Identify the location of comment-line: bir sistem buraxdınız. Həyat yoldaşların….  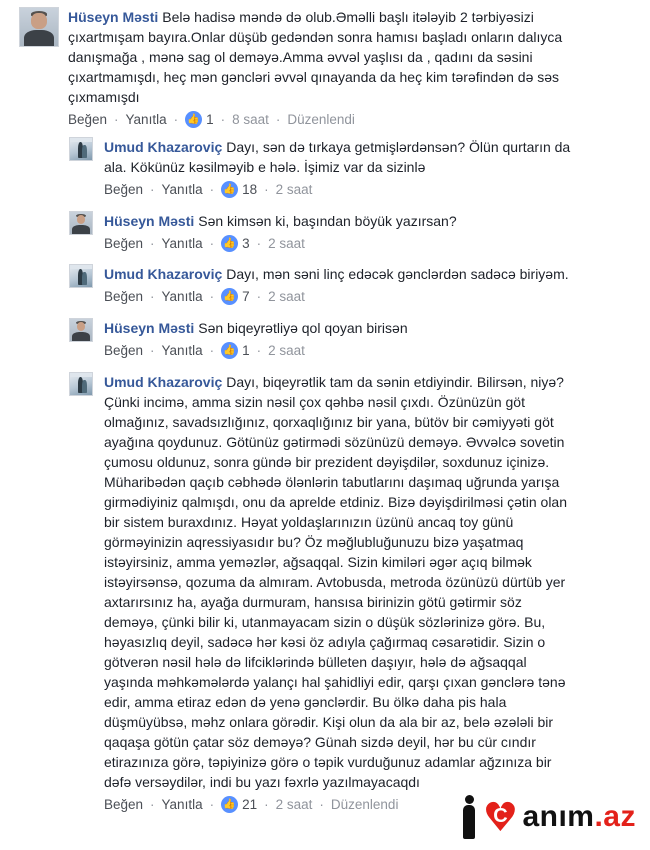
(309, 522).